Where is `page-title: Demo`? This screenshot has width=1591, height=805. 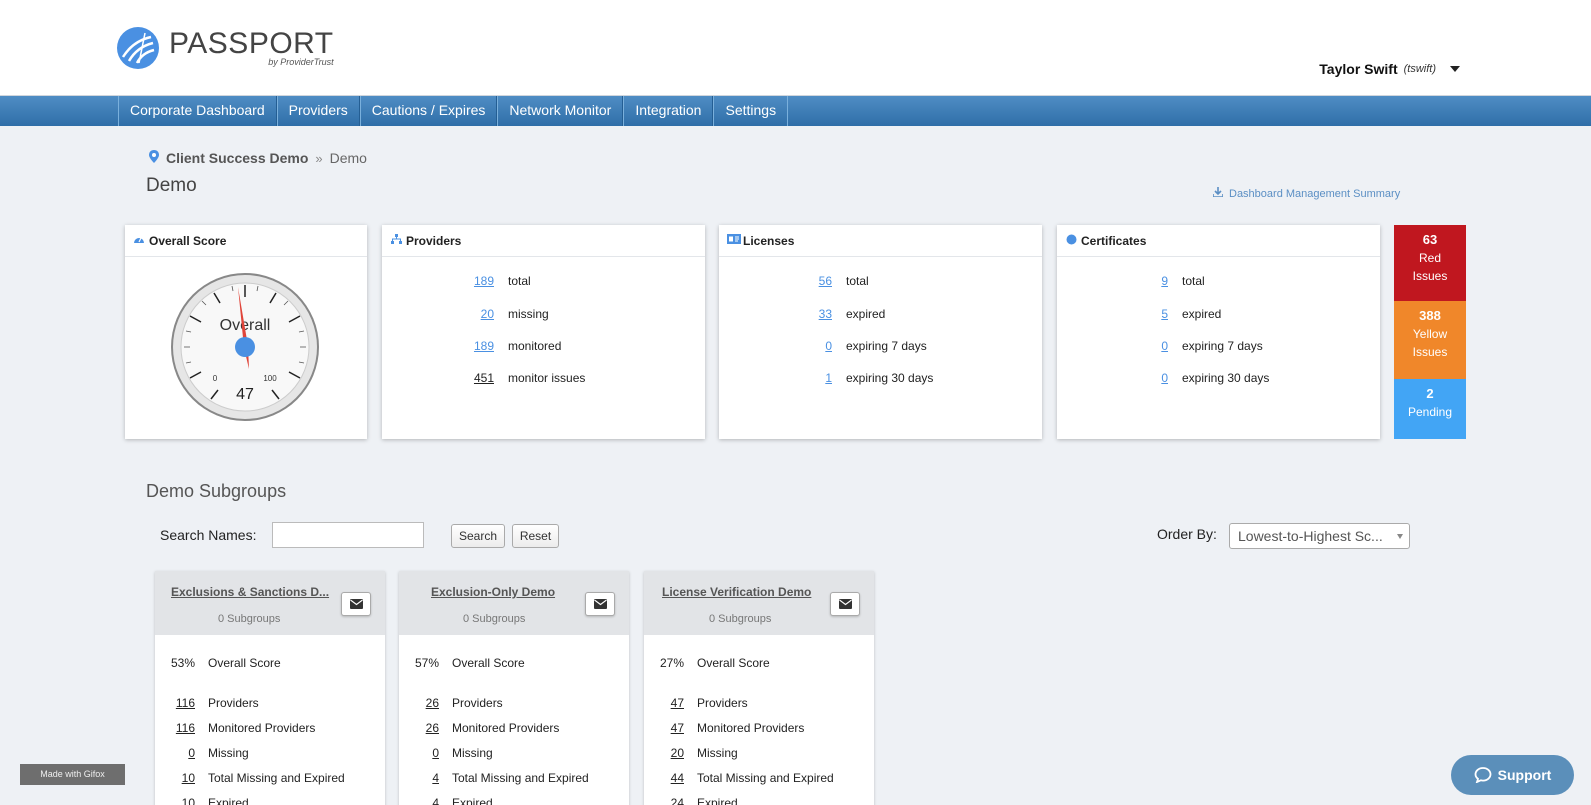 page-title: Demo is located at coordinates (171, 185).